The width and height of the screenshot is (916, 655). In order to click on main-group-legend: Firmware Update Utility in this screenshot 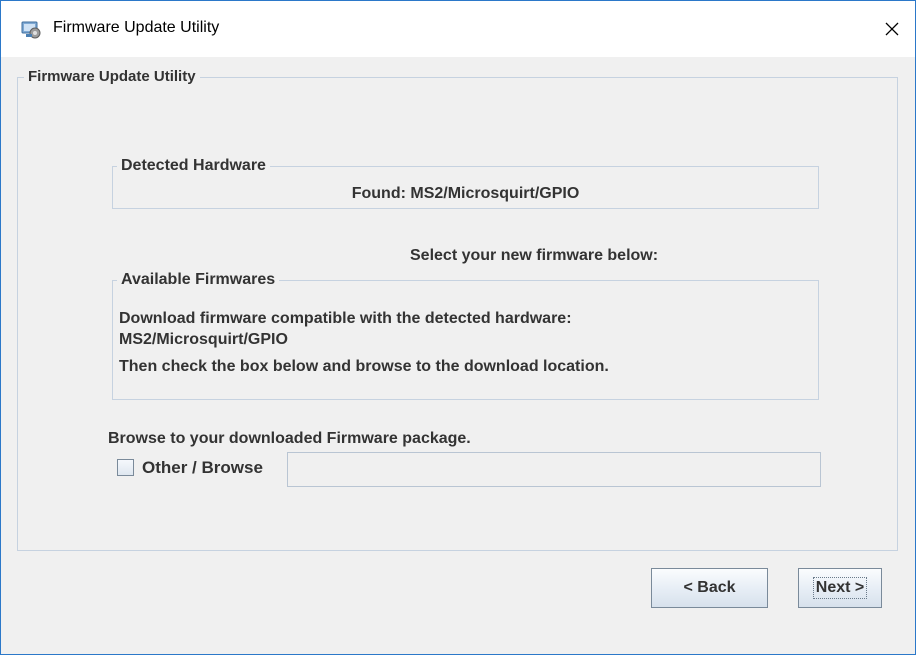, I will do `click(112, 77)`.